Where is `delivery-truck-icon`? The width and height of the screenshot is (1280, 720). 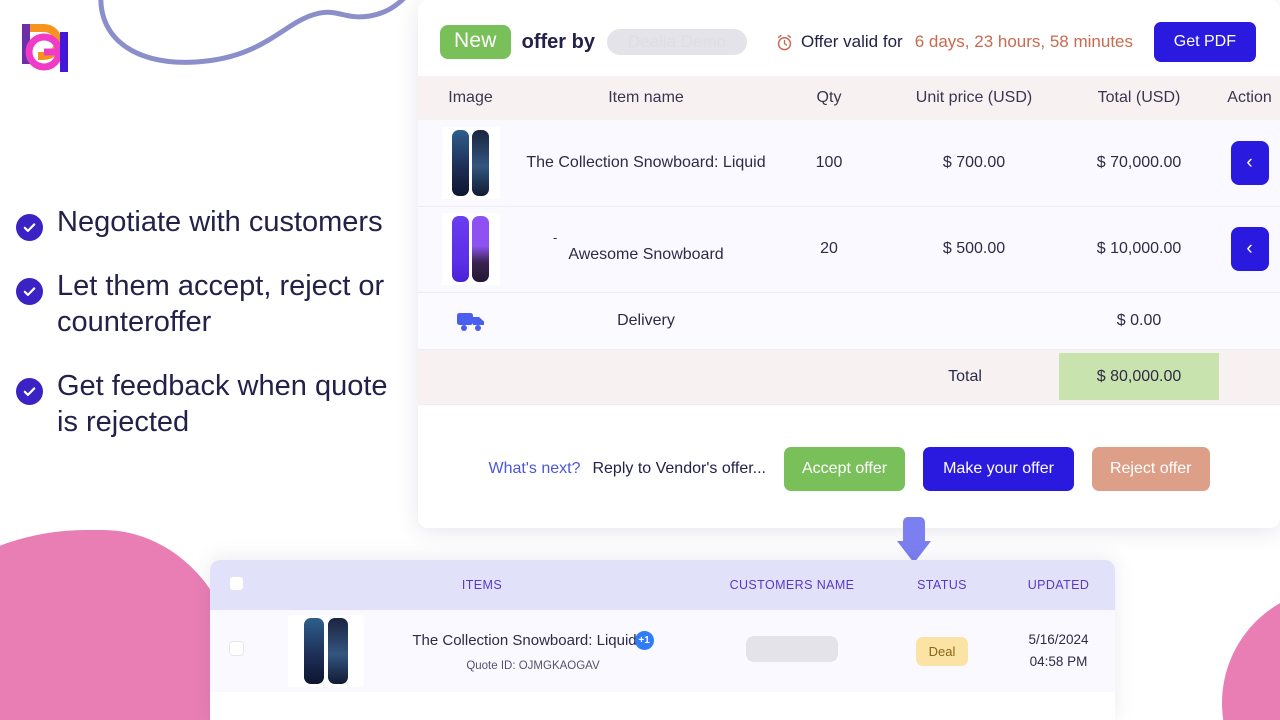
delivery-truck-icon is located at coordinates (470, 321).